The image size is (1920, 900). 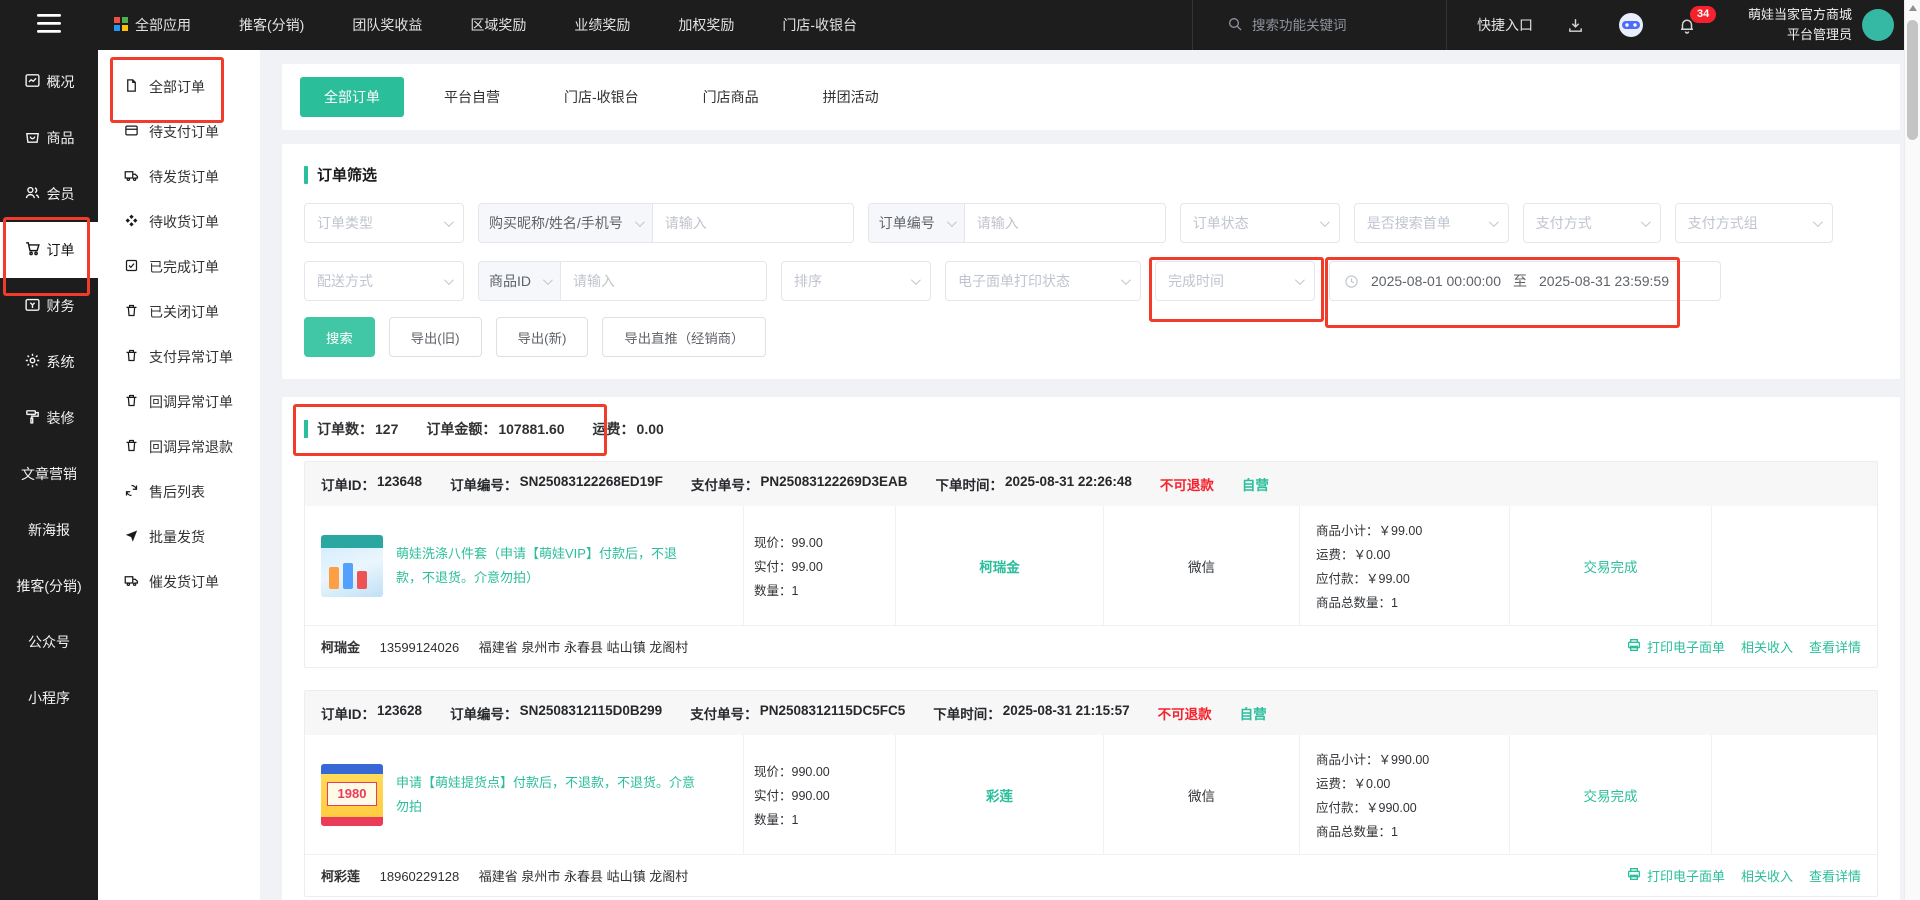 What do you see at coordinates (384, 281) in the screenshot?
I see `delivery-method-select: 配送方式` at bounding box center [384, 281].